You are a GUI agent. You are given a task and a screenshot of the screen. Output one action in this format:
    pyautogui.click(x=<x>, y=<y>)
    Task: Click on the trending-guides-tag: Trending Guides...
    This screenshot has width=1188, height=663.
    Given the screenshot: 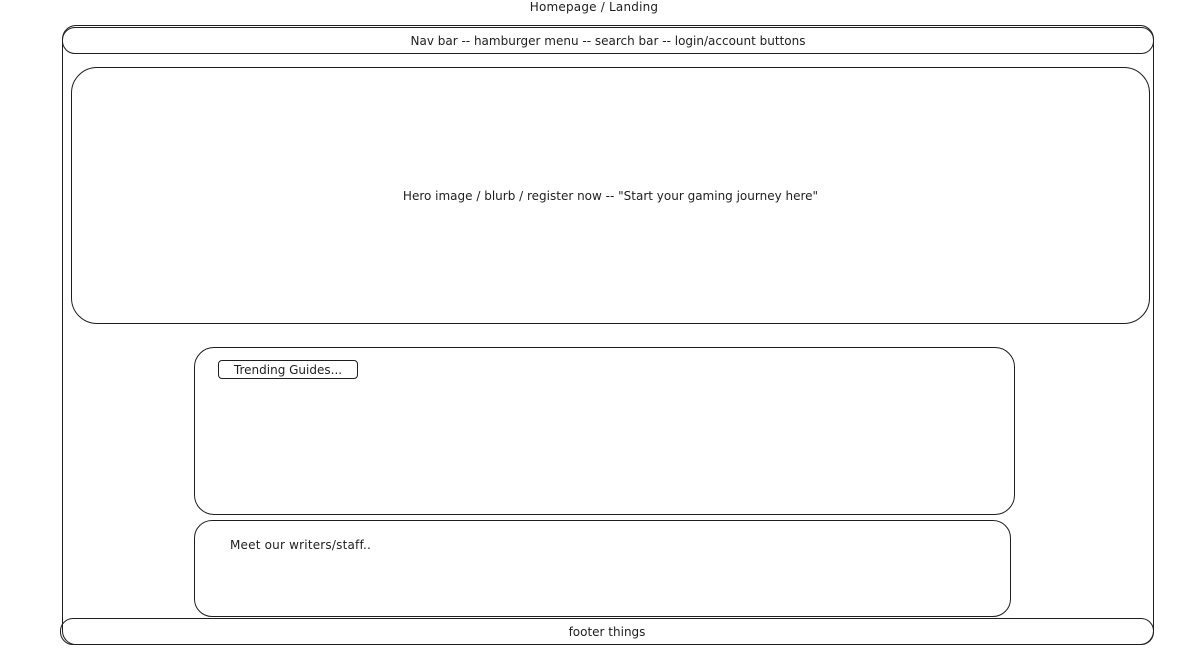 What is the action you would take?
    pyautogui.click(x=288, y=369)
    